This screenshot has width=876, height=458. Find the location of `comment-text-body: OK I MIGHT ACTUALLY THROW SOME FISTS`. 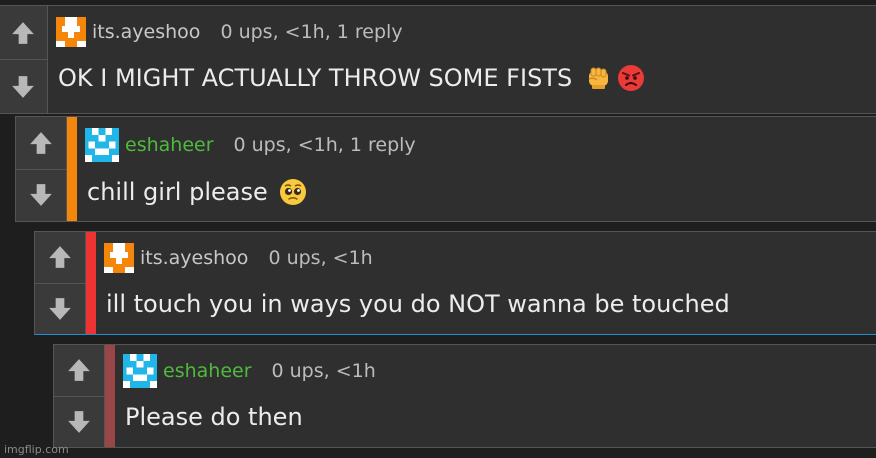

comment-text-body: OK I MIGHT ACTUALLY THROW SOME FISTS is located at coordinates (315, 78).